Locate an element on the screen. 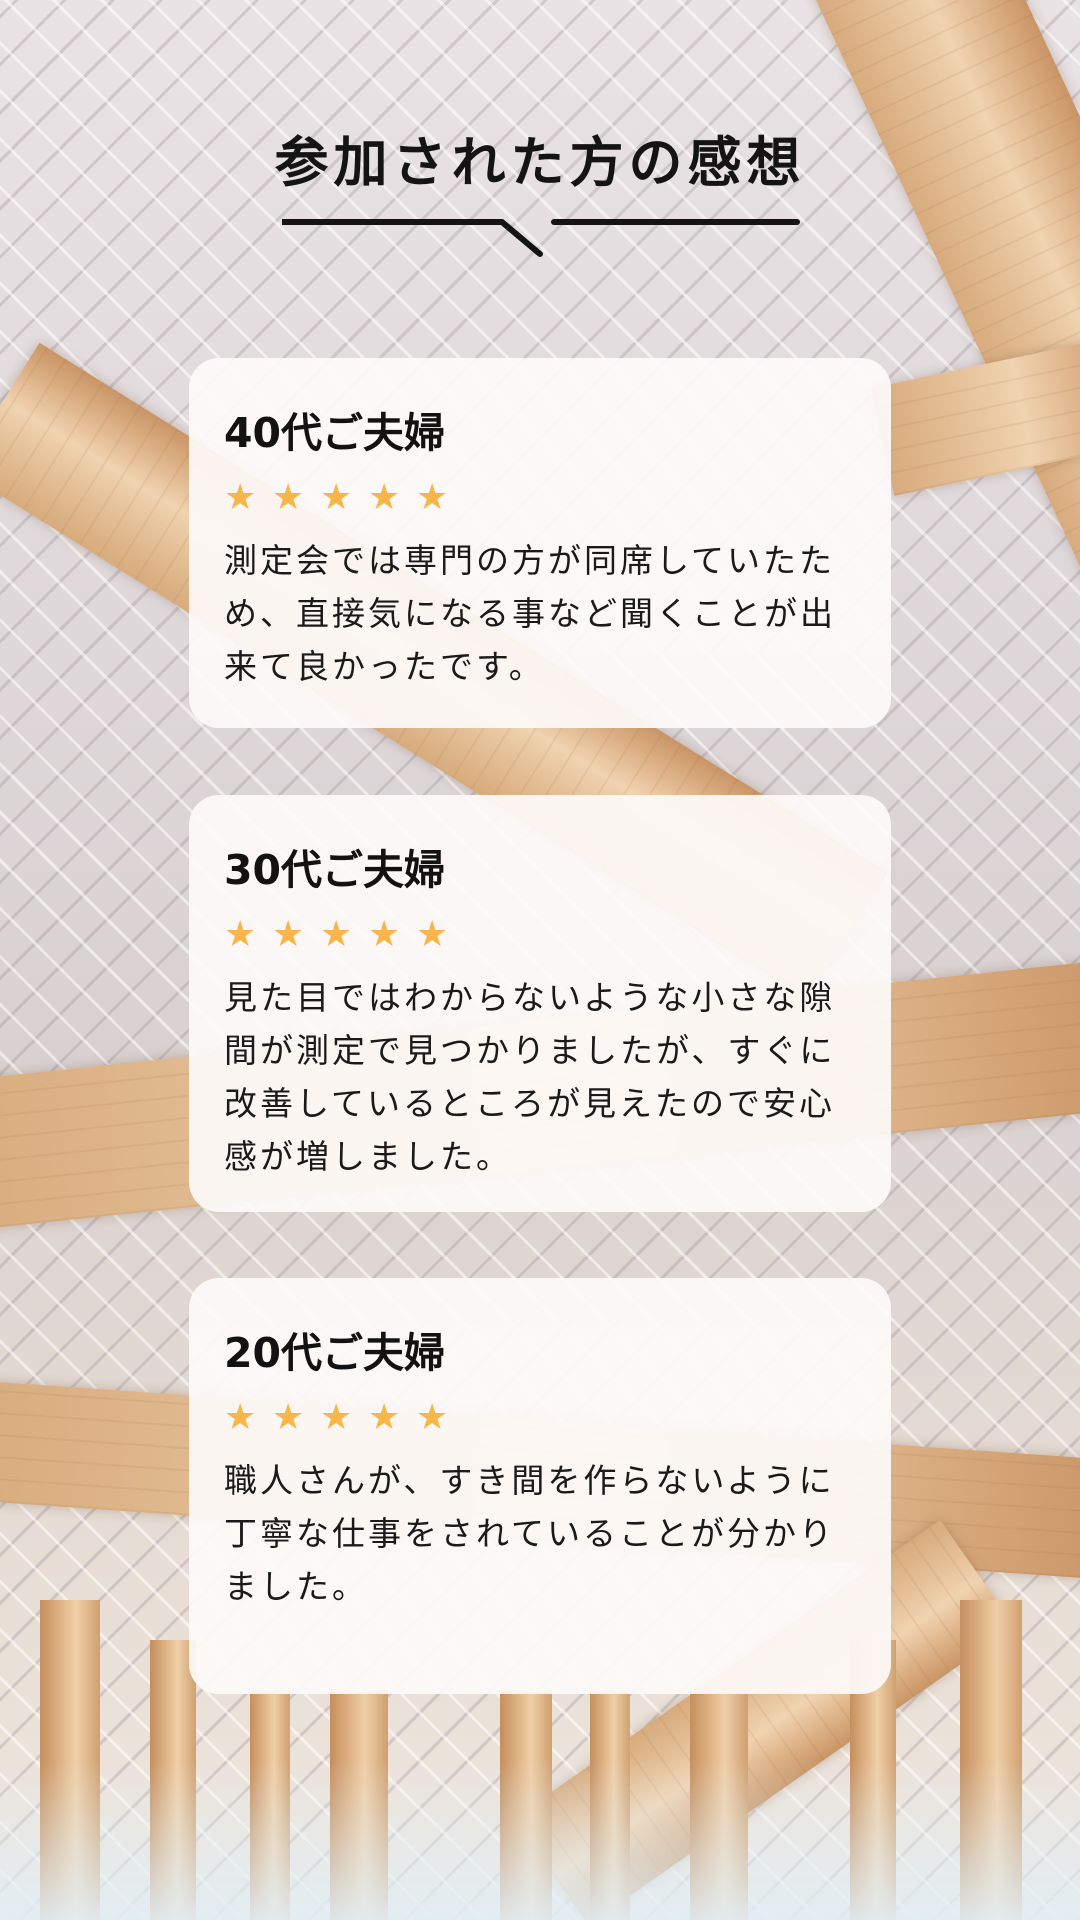 The width and height of the screenshot is (1080, 1920). speech-tail-underline-icon is located at coordinates (541, 238).